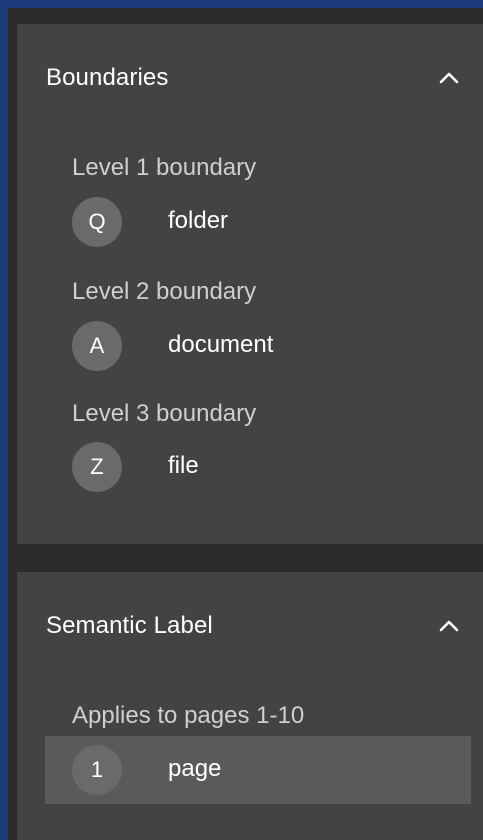 This screenshot has height=840, width=483. What do you see at coordinates (258, 222) in the screenshot?
I see `level-1-boundary-entry: Q folder` at bounding box center [258, 222].